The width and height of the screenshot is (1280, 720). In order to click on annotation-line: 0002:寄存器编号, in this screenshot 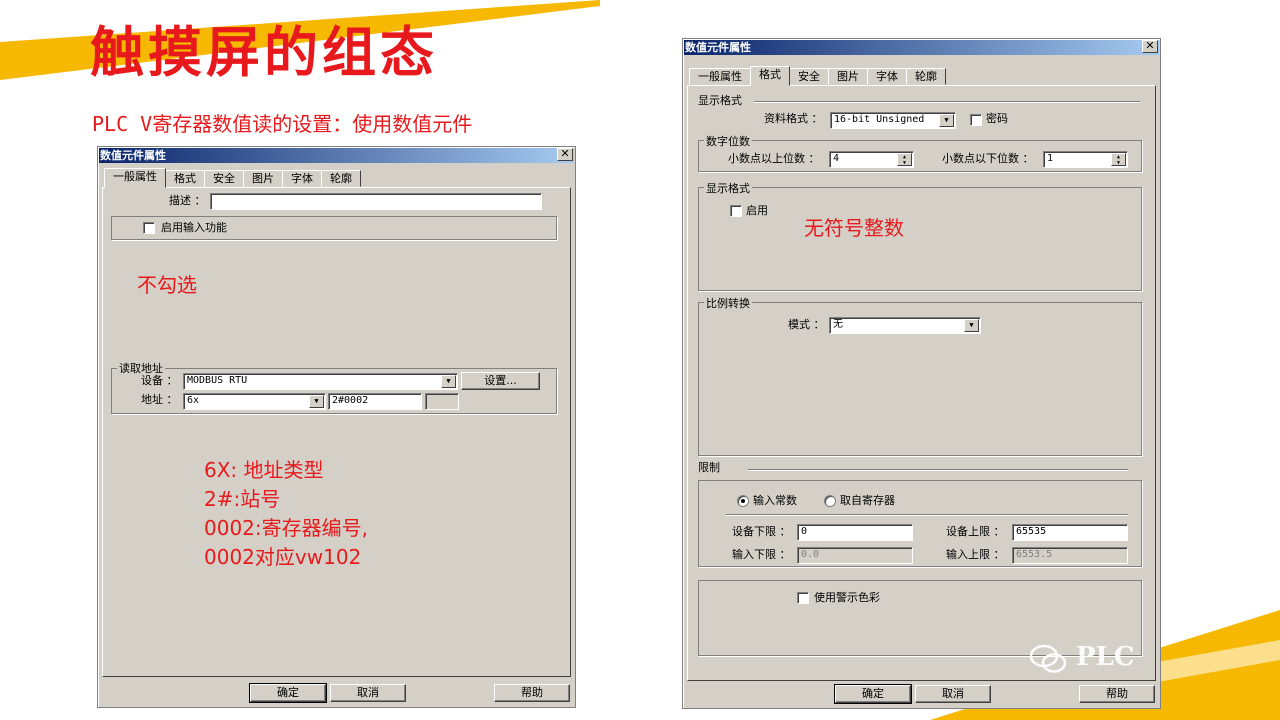, I will do `click(286, 528)`.